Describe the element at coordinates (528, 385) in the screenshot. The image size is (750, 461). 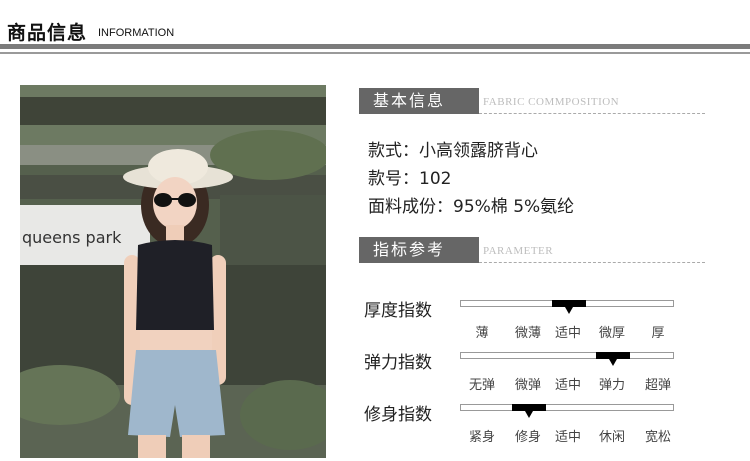
I see `scale-option: 微弹` at that location.